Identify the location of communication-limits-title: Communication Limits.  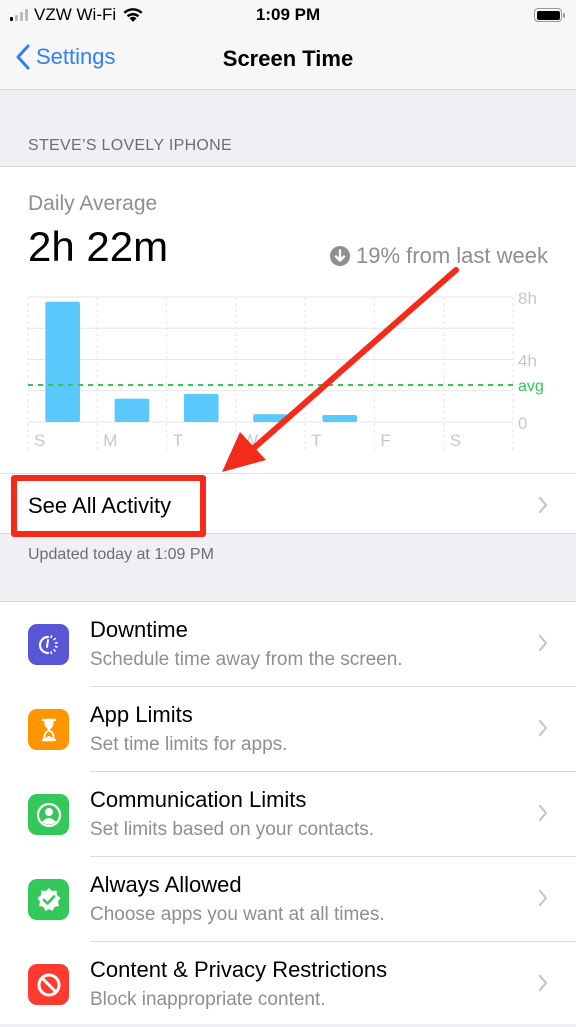
(198, 799).